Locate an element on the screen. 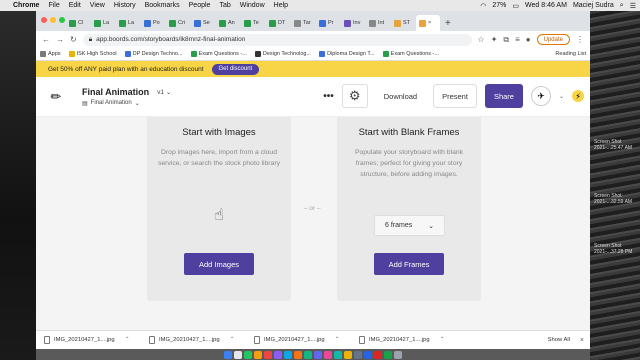 The width and height of the screenshot is (640, 360). browser-tab: Int is located at coordinates (378, 23).